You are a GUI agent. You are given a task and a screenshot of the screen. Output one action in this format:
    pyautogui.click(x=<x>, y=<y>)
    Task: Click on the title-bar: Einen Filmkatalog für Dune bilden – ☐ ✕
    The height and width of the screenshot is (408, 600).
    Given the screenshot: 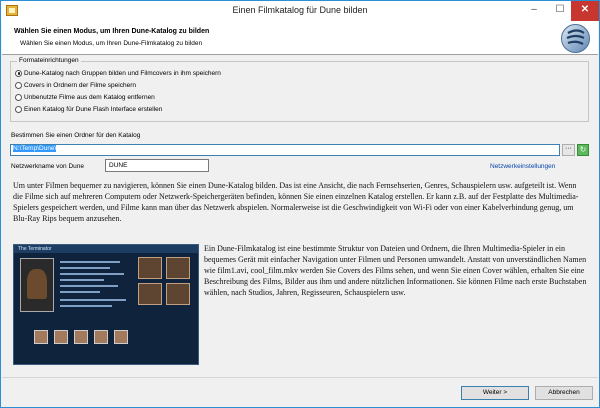 What is the action you would take?
    pyautogui.click(x=300, y=11)
    